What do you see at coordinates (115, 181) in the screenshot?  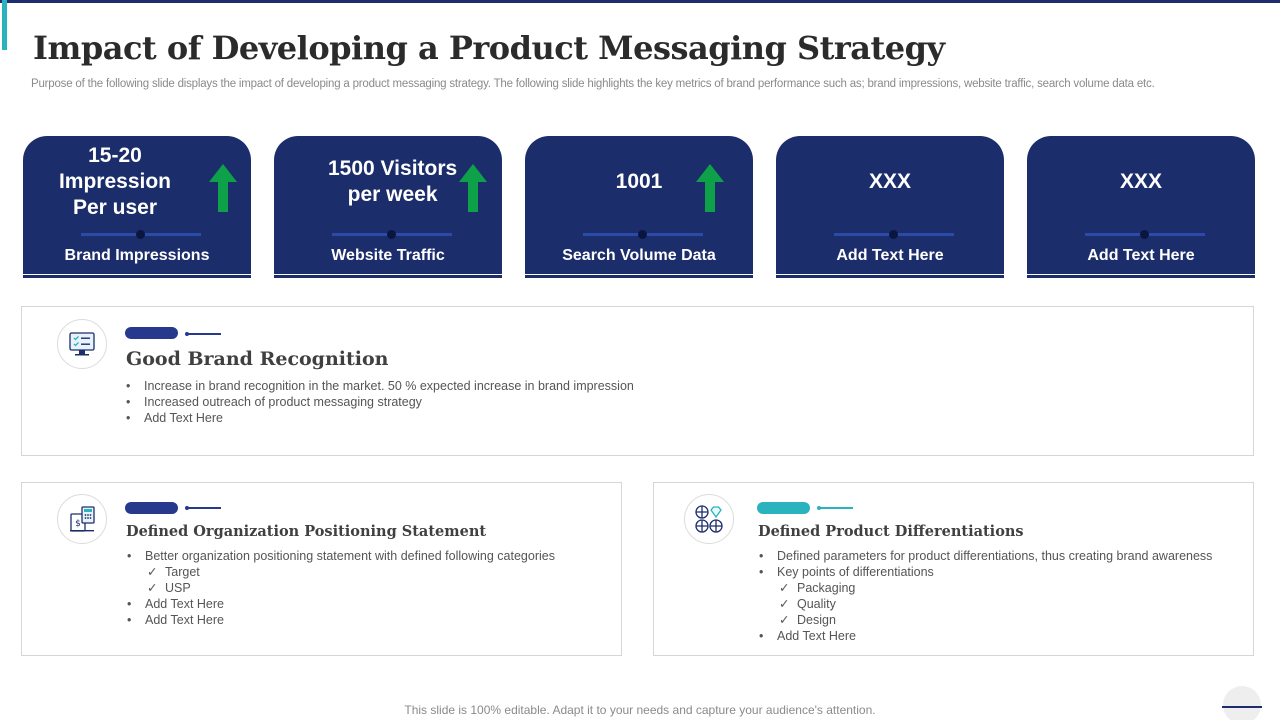 I see `metric-value: 15-20 Impression Per user` at bounding box center [115, 181].